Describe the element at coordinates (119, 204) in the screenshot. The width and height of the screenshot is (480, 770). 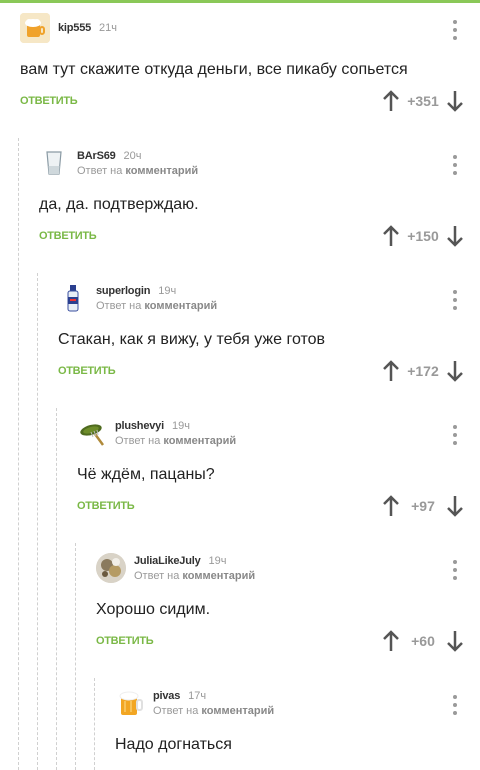
I see `comment-text: да, да. подтверждаю.` at that location.